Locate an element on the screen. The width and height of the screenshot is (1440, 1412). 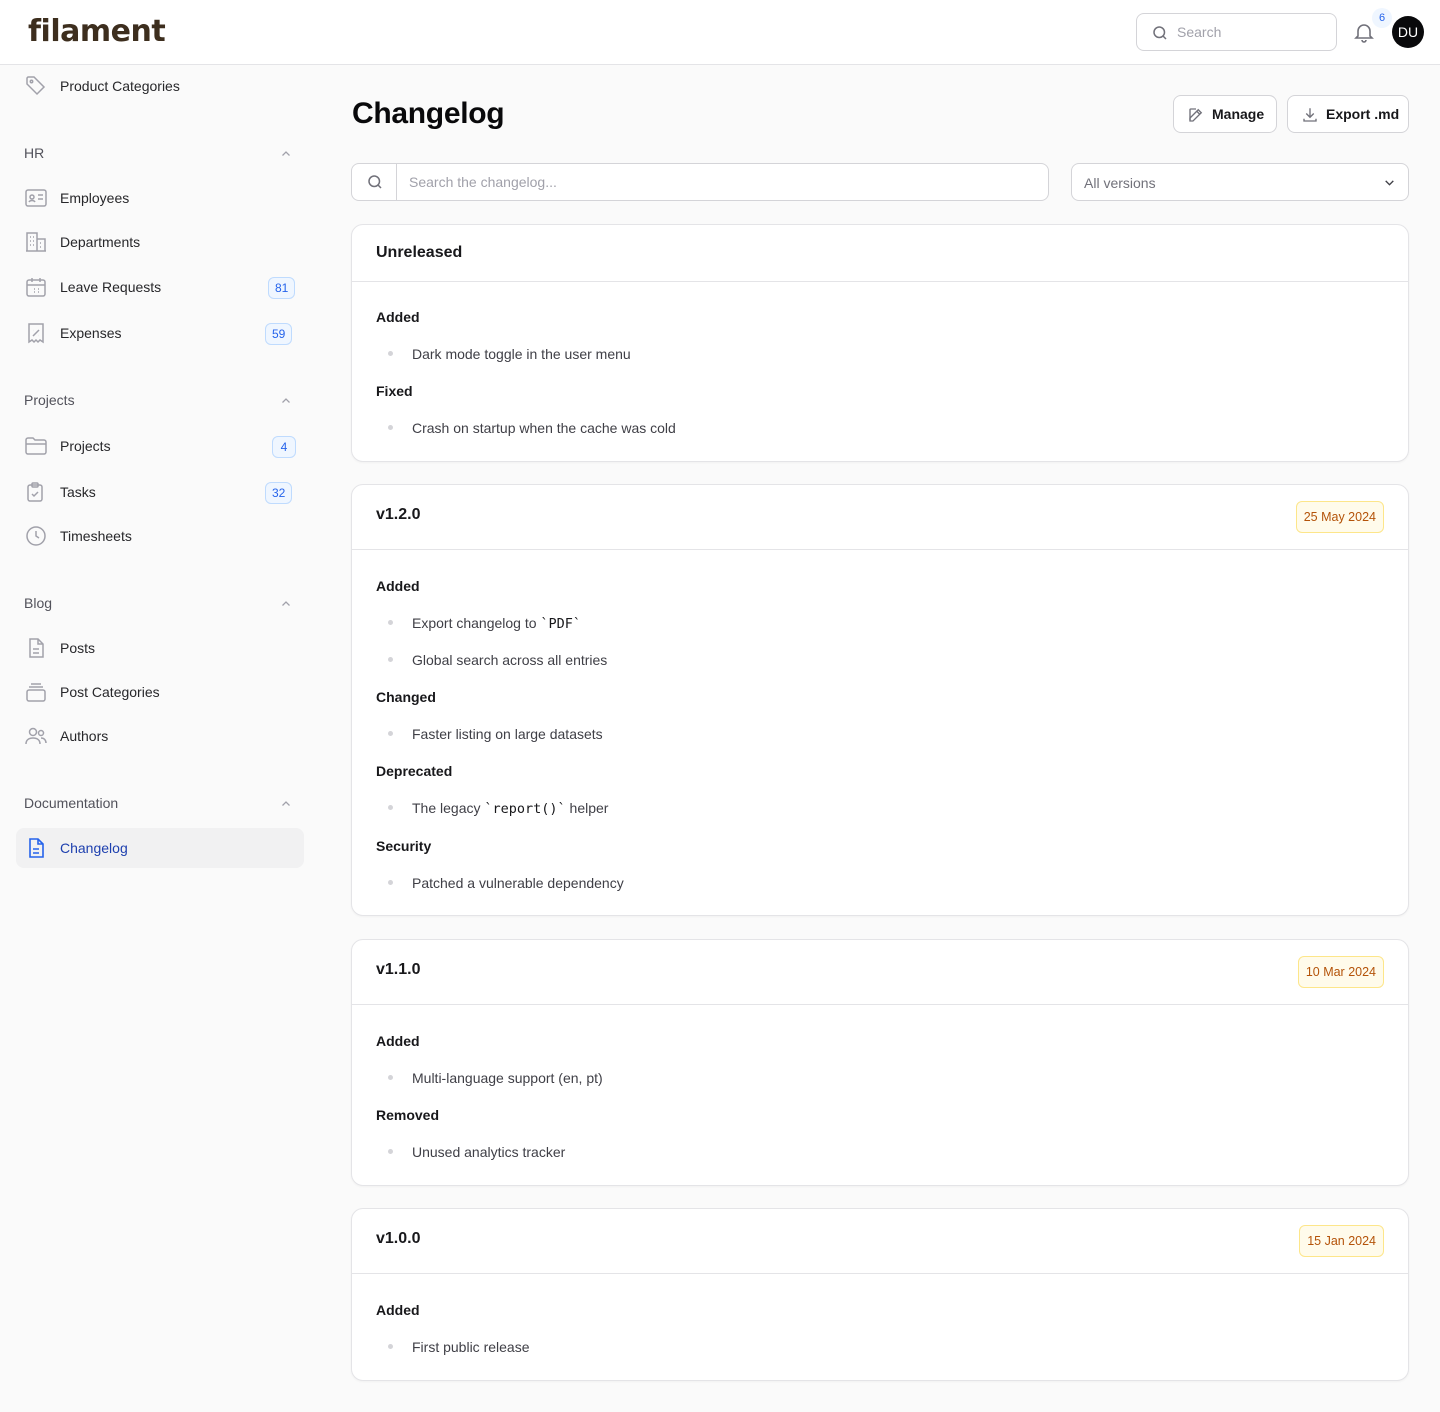
avatar: DU is located at coordinates (1408, 32).